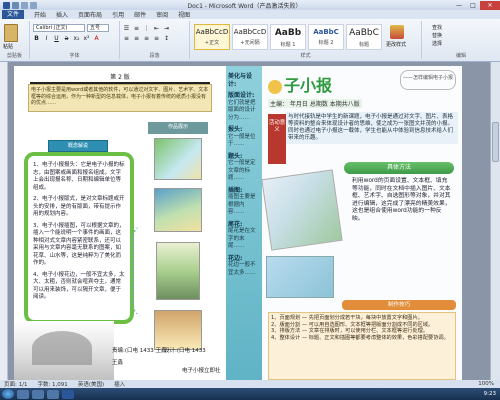 The width and height of the screenshot is (500, 400). Describe the element at coordinates (288, 33) in the screenshot. I see `style-sample: AaBb` at that location.